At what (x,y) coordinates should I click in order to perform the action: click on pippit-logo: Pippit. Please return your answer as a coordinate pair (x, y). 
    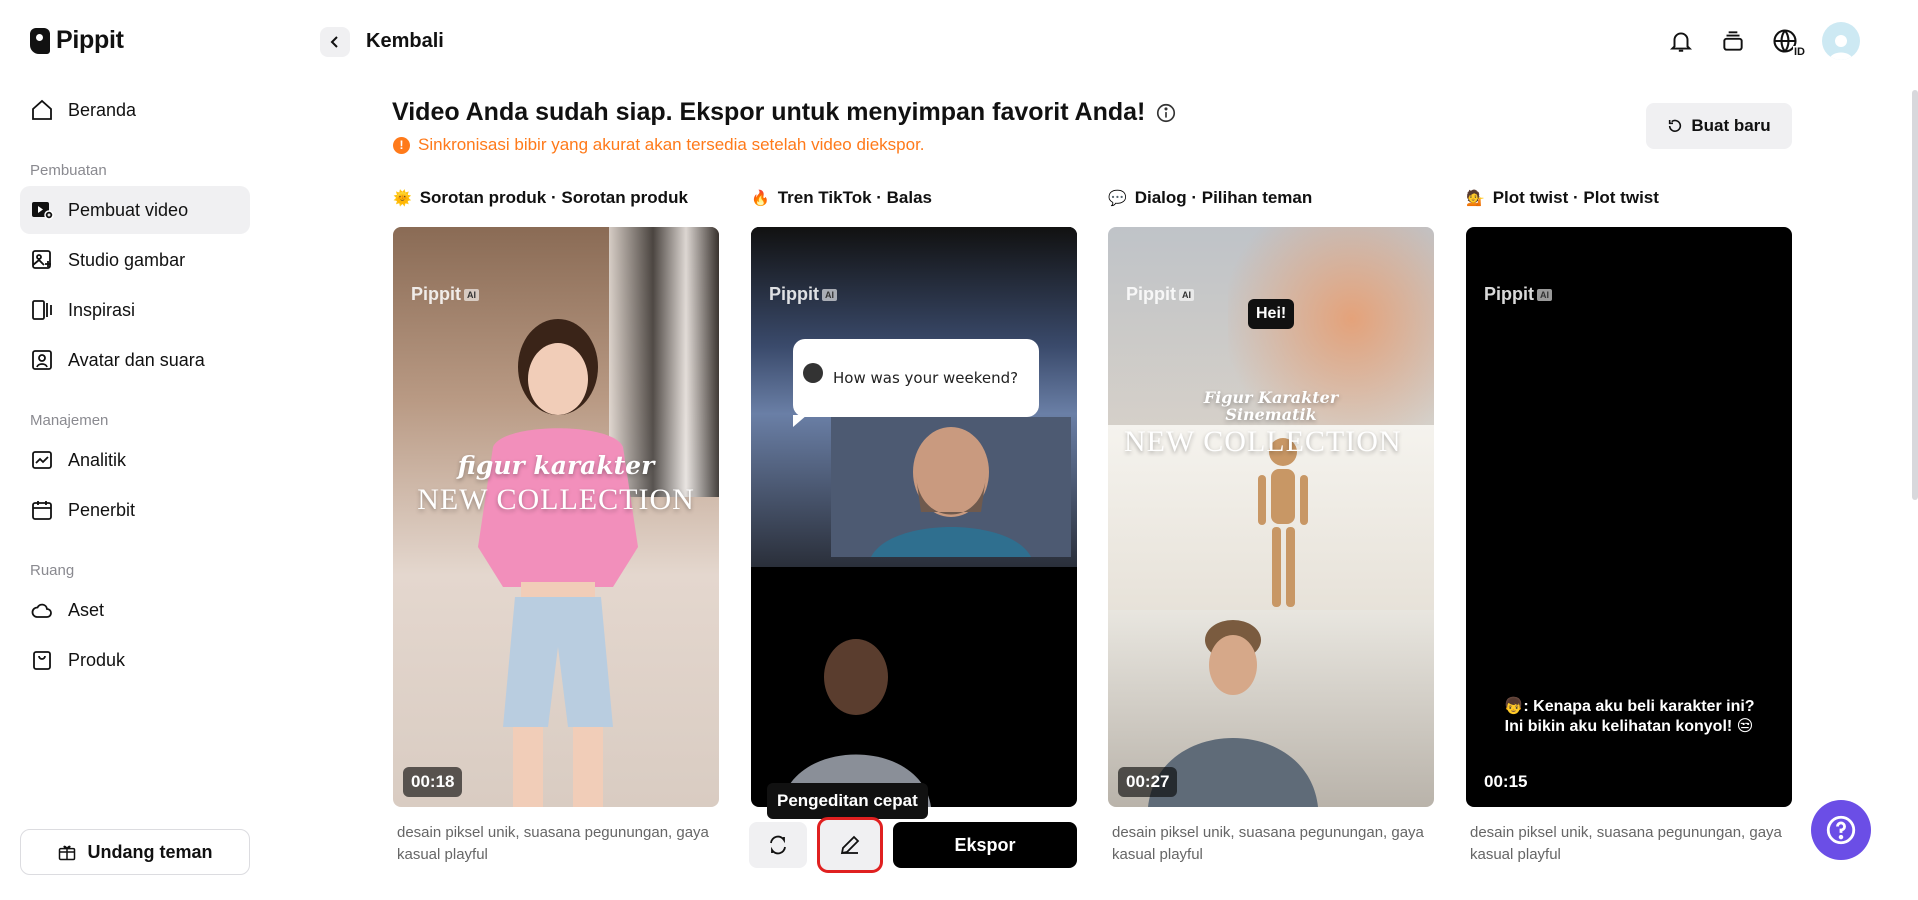
    Looking at the image, I should click on (77, 40).